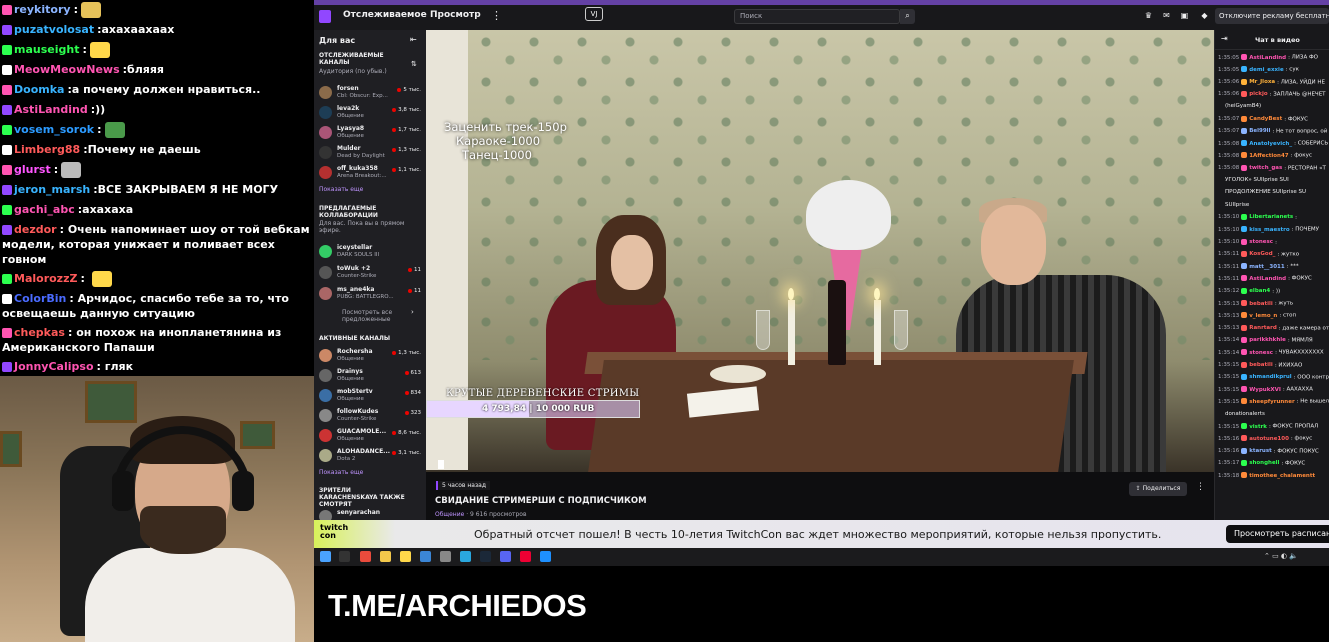  What do you see at coordinates (371, 417) in the screenshot?
I see `sidebar-channel: followKudes Counter-Strike 323` at bounding box center [371, 417].